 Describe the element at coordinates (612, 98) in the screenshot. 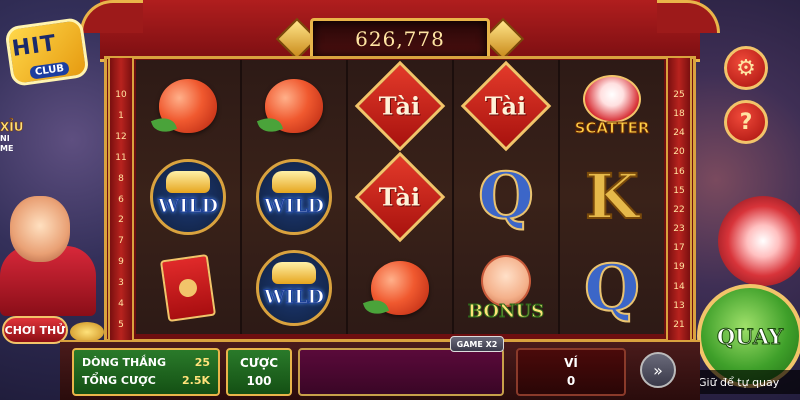

I see `lion-head-icon` at that location.